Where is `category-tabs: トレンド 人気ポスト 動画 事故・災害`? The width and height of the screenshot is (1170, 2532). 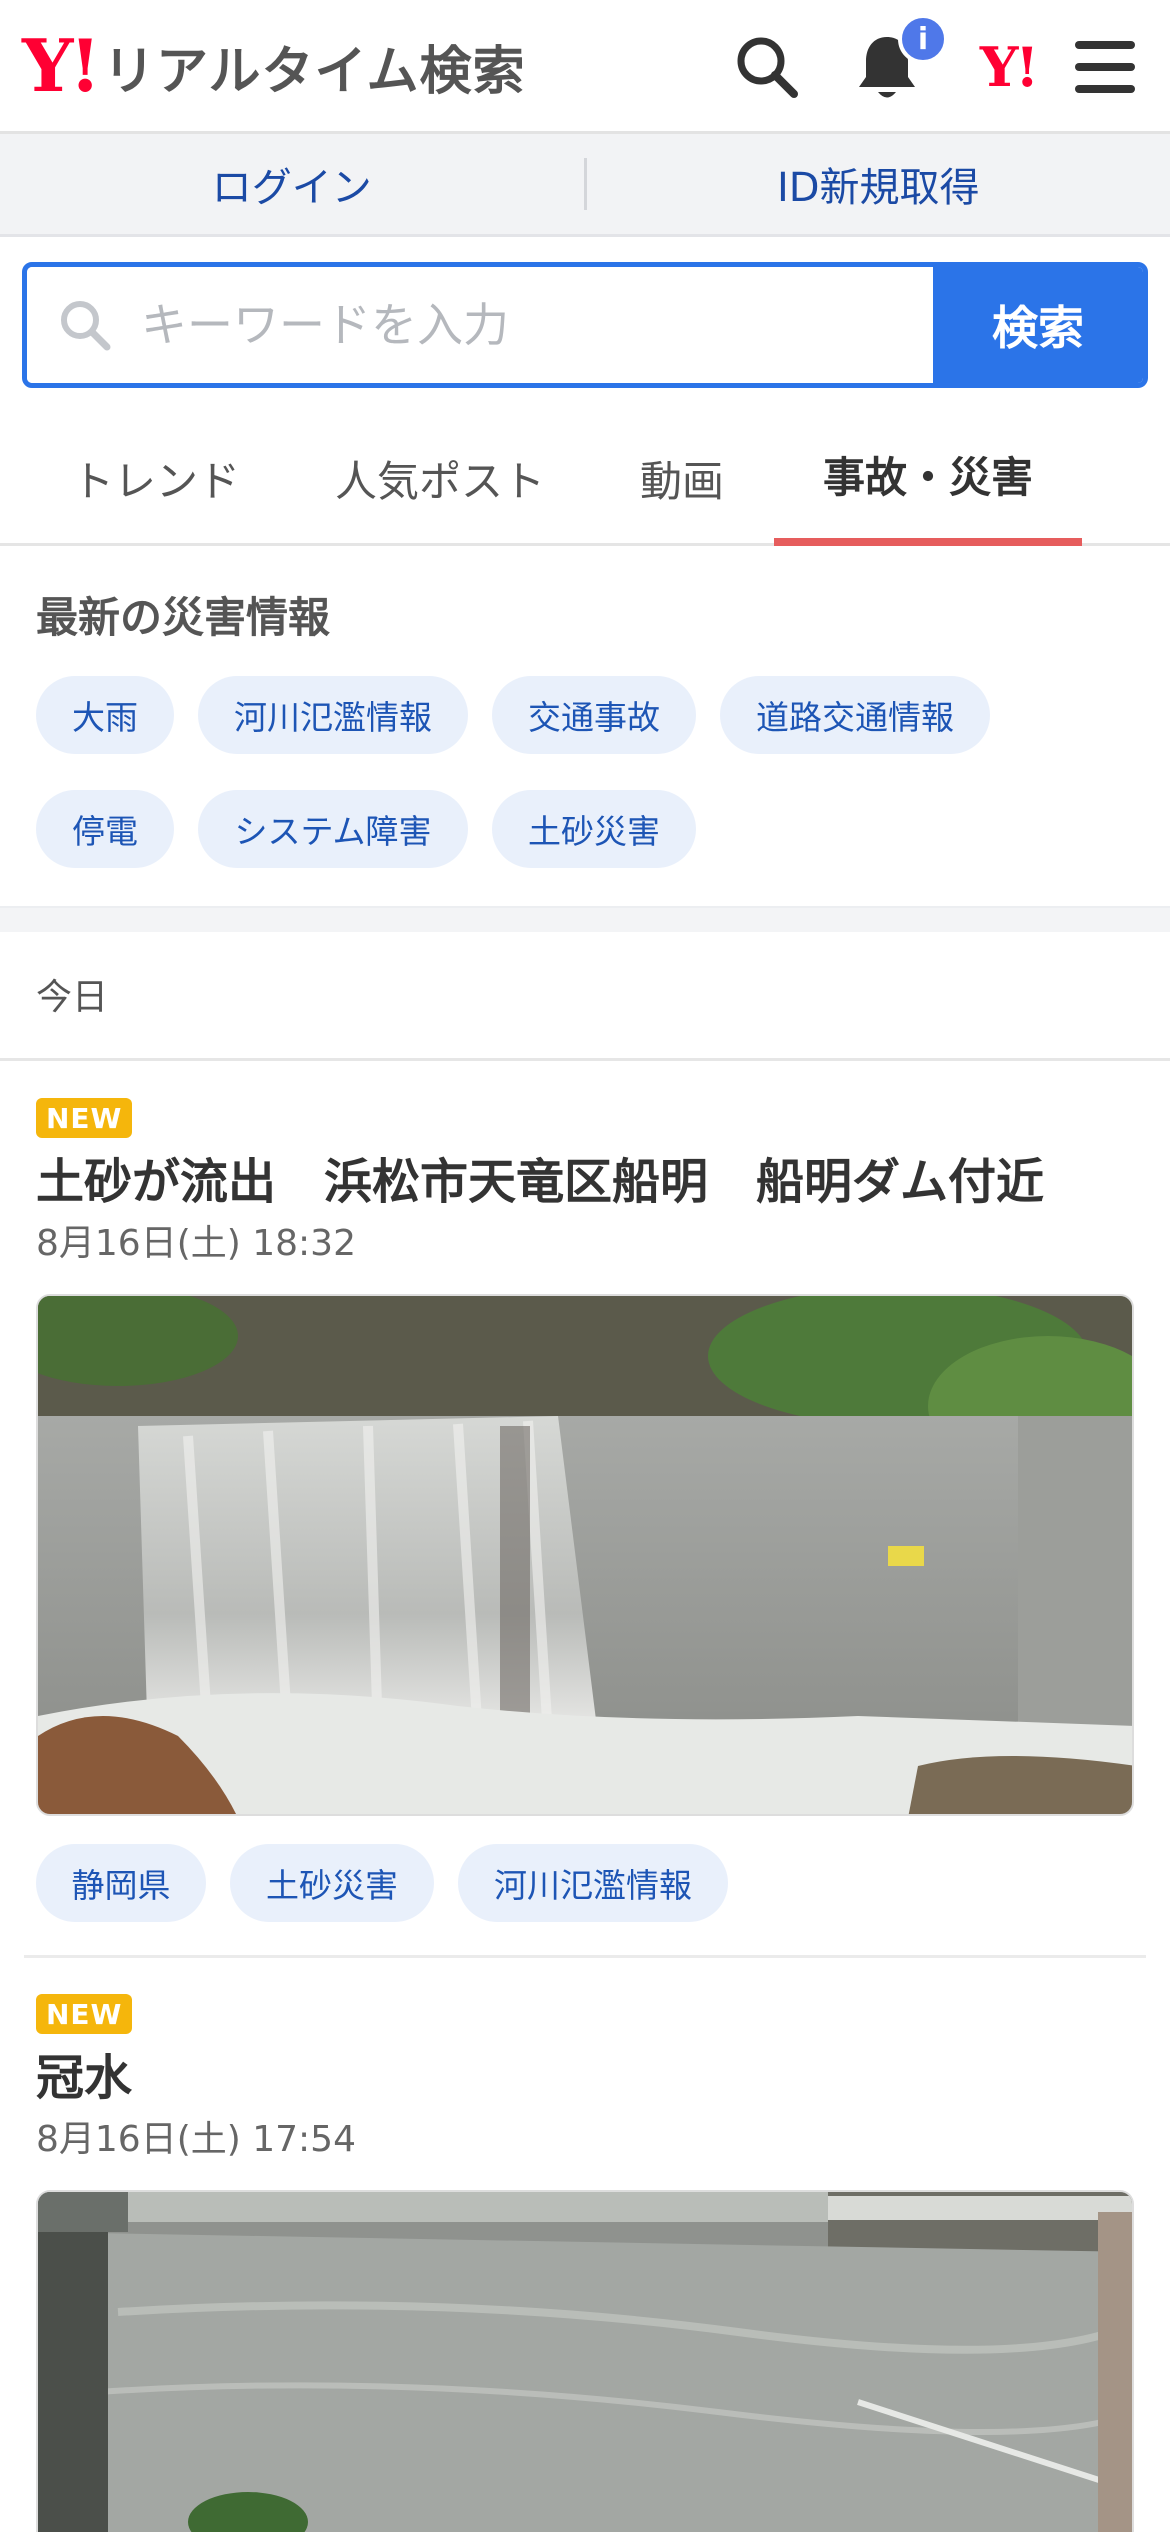
category-tabs: トレンド 人気ポスト 動画 事故・災害 is located at coordinates (585, 478).